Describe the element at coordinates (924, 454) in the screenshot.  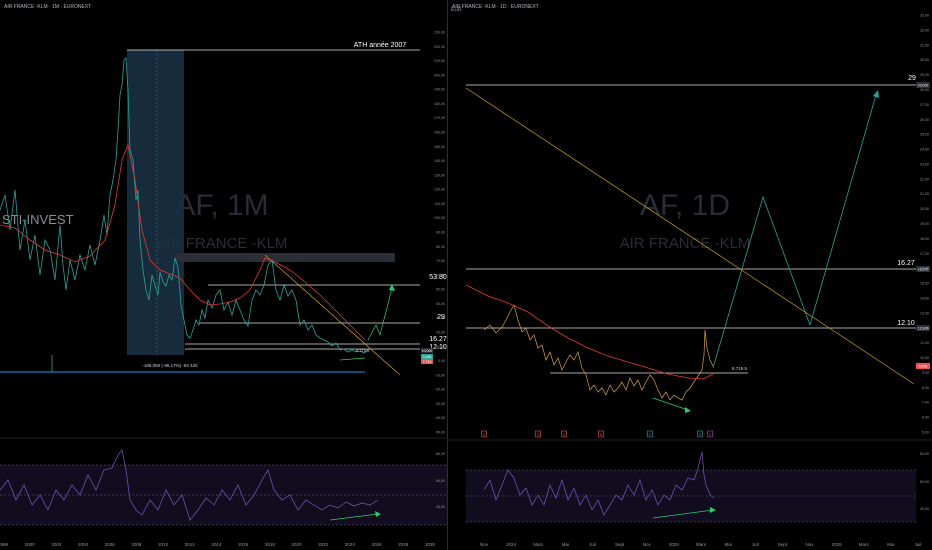
I see `rsi-tick-right: 80,00` at that location.